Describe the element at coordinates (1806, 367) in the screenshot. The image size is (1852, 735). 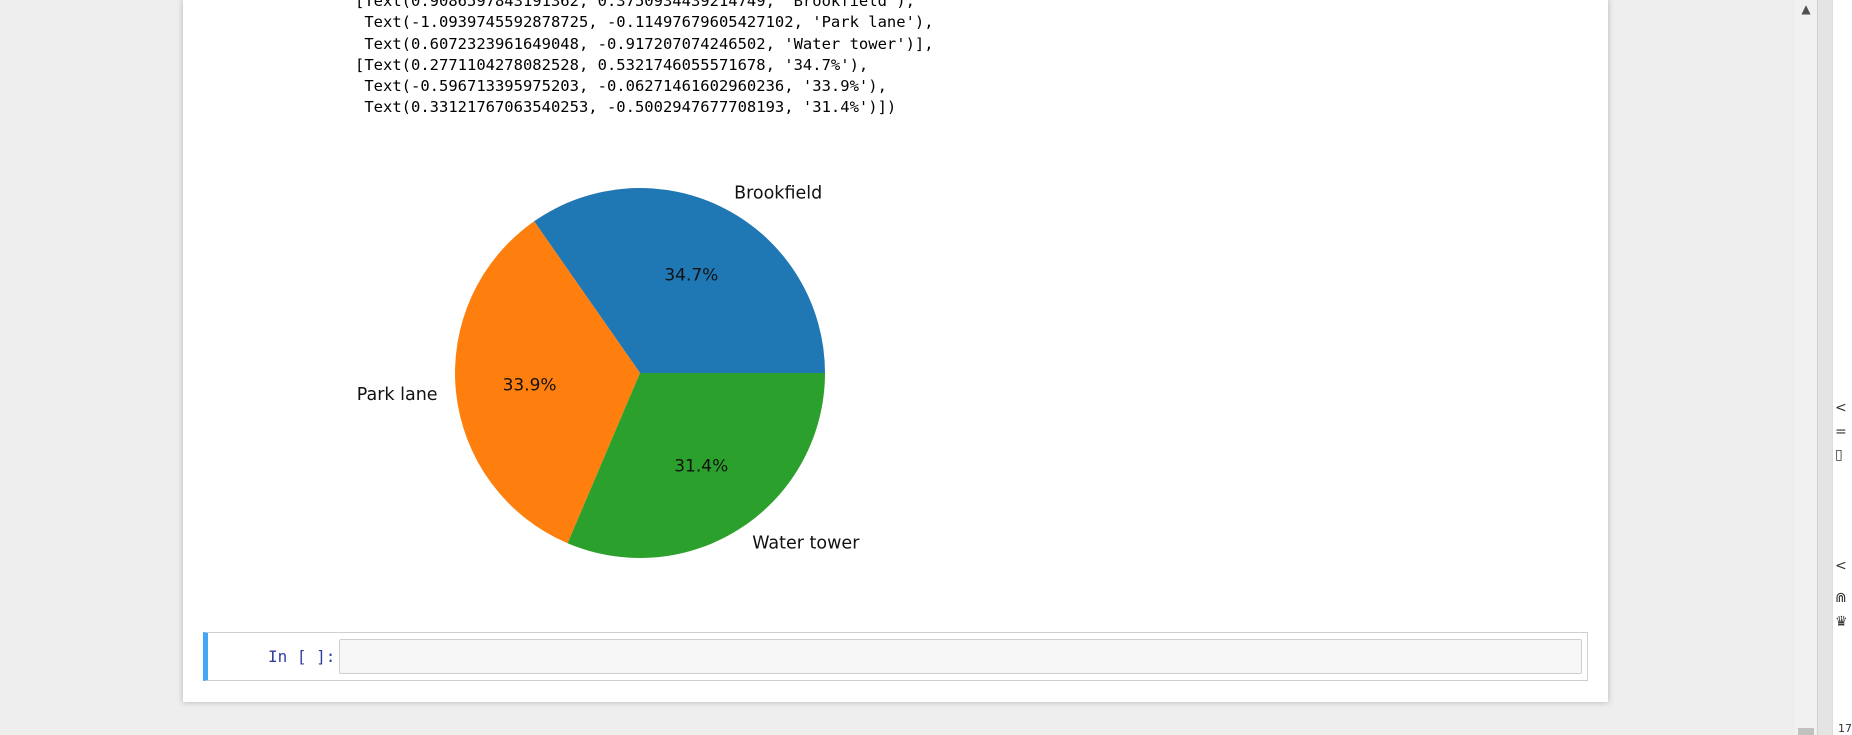
I see `vertical-scrollbar: ▲` at that location.